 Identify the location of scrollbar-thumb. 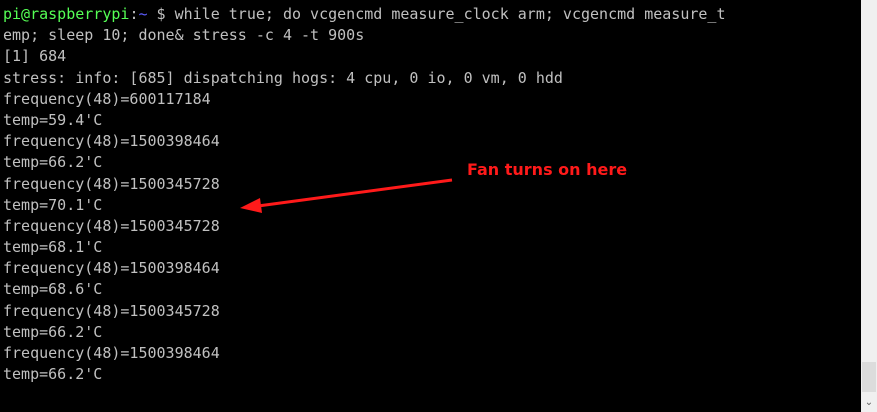
(869, 377).